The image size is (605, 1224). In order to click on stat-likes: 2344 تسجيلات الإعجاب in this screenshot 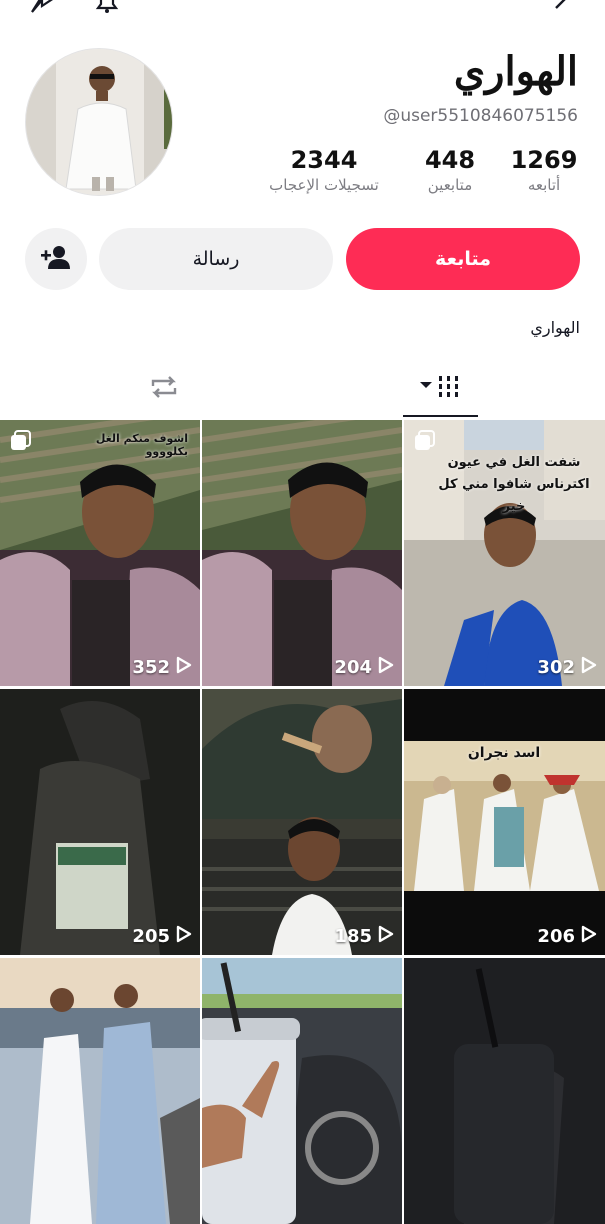, I will do `click(324, 170)`.